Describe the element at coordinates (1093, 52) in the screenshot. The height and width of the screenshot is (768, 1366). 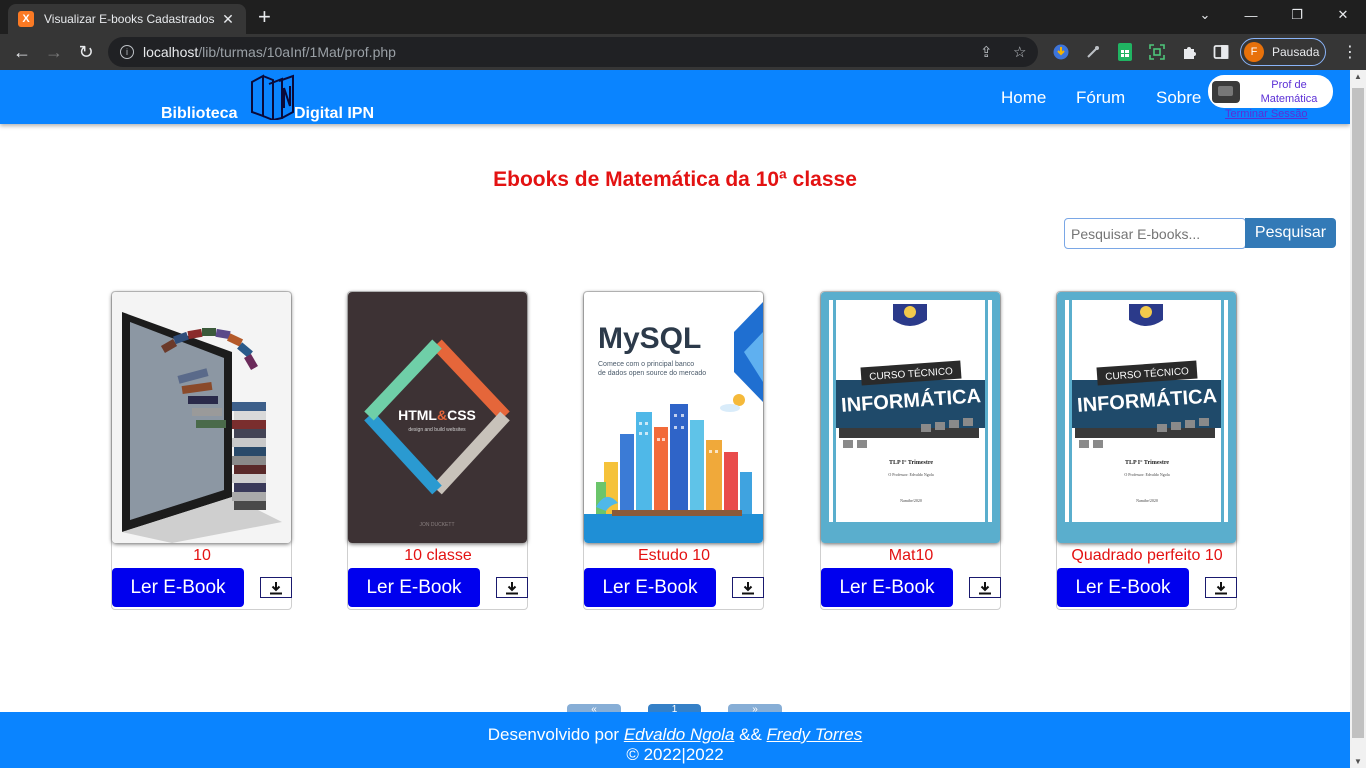
I see `eyedropper-extension-icon` at that location.